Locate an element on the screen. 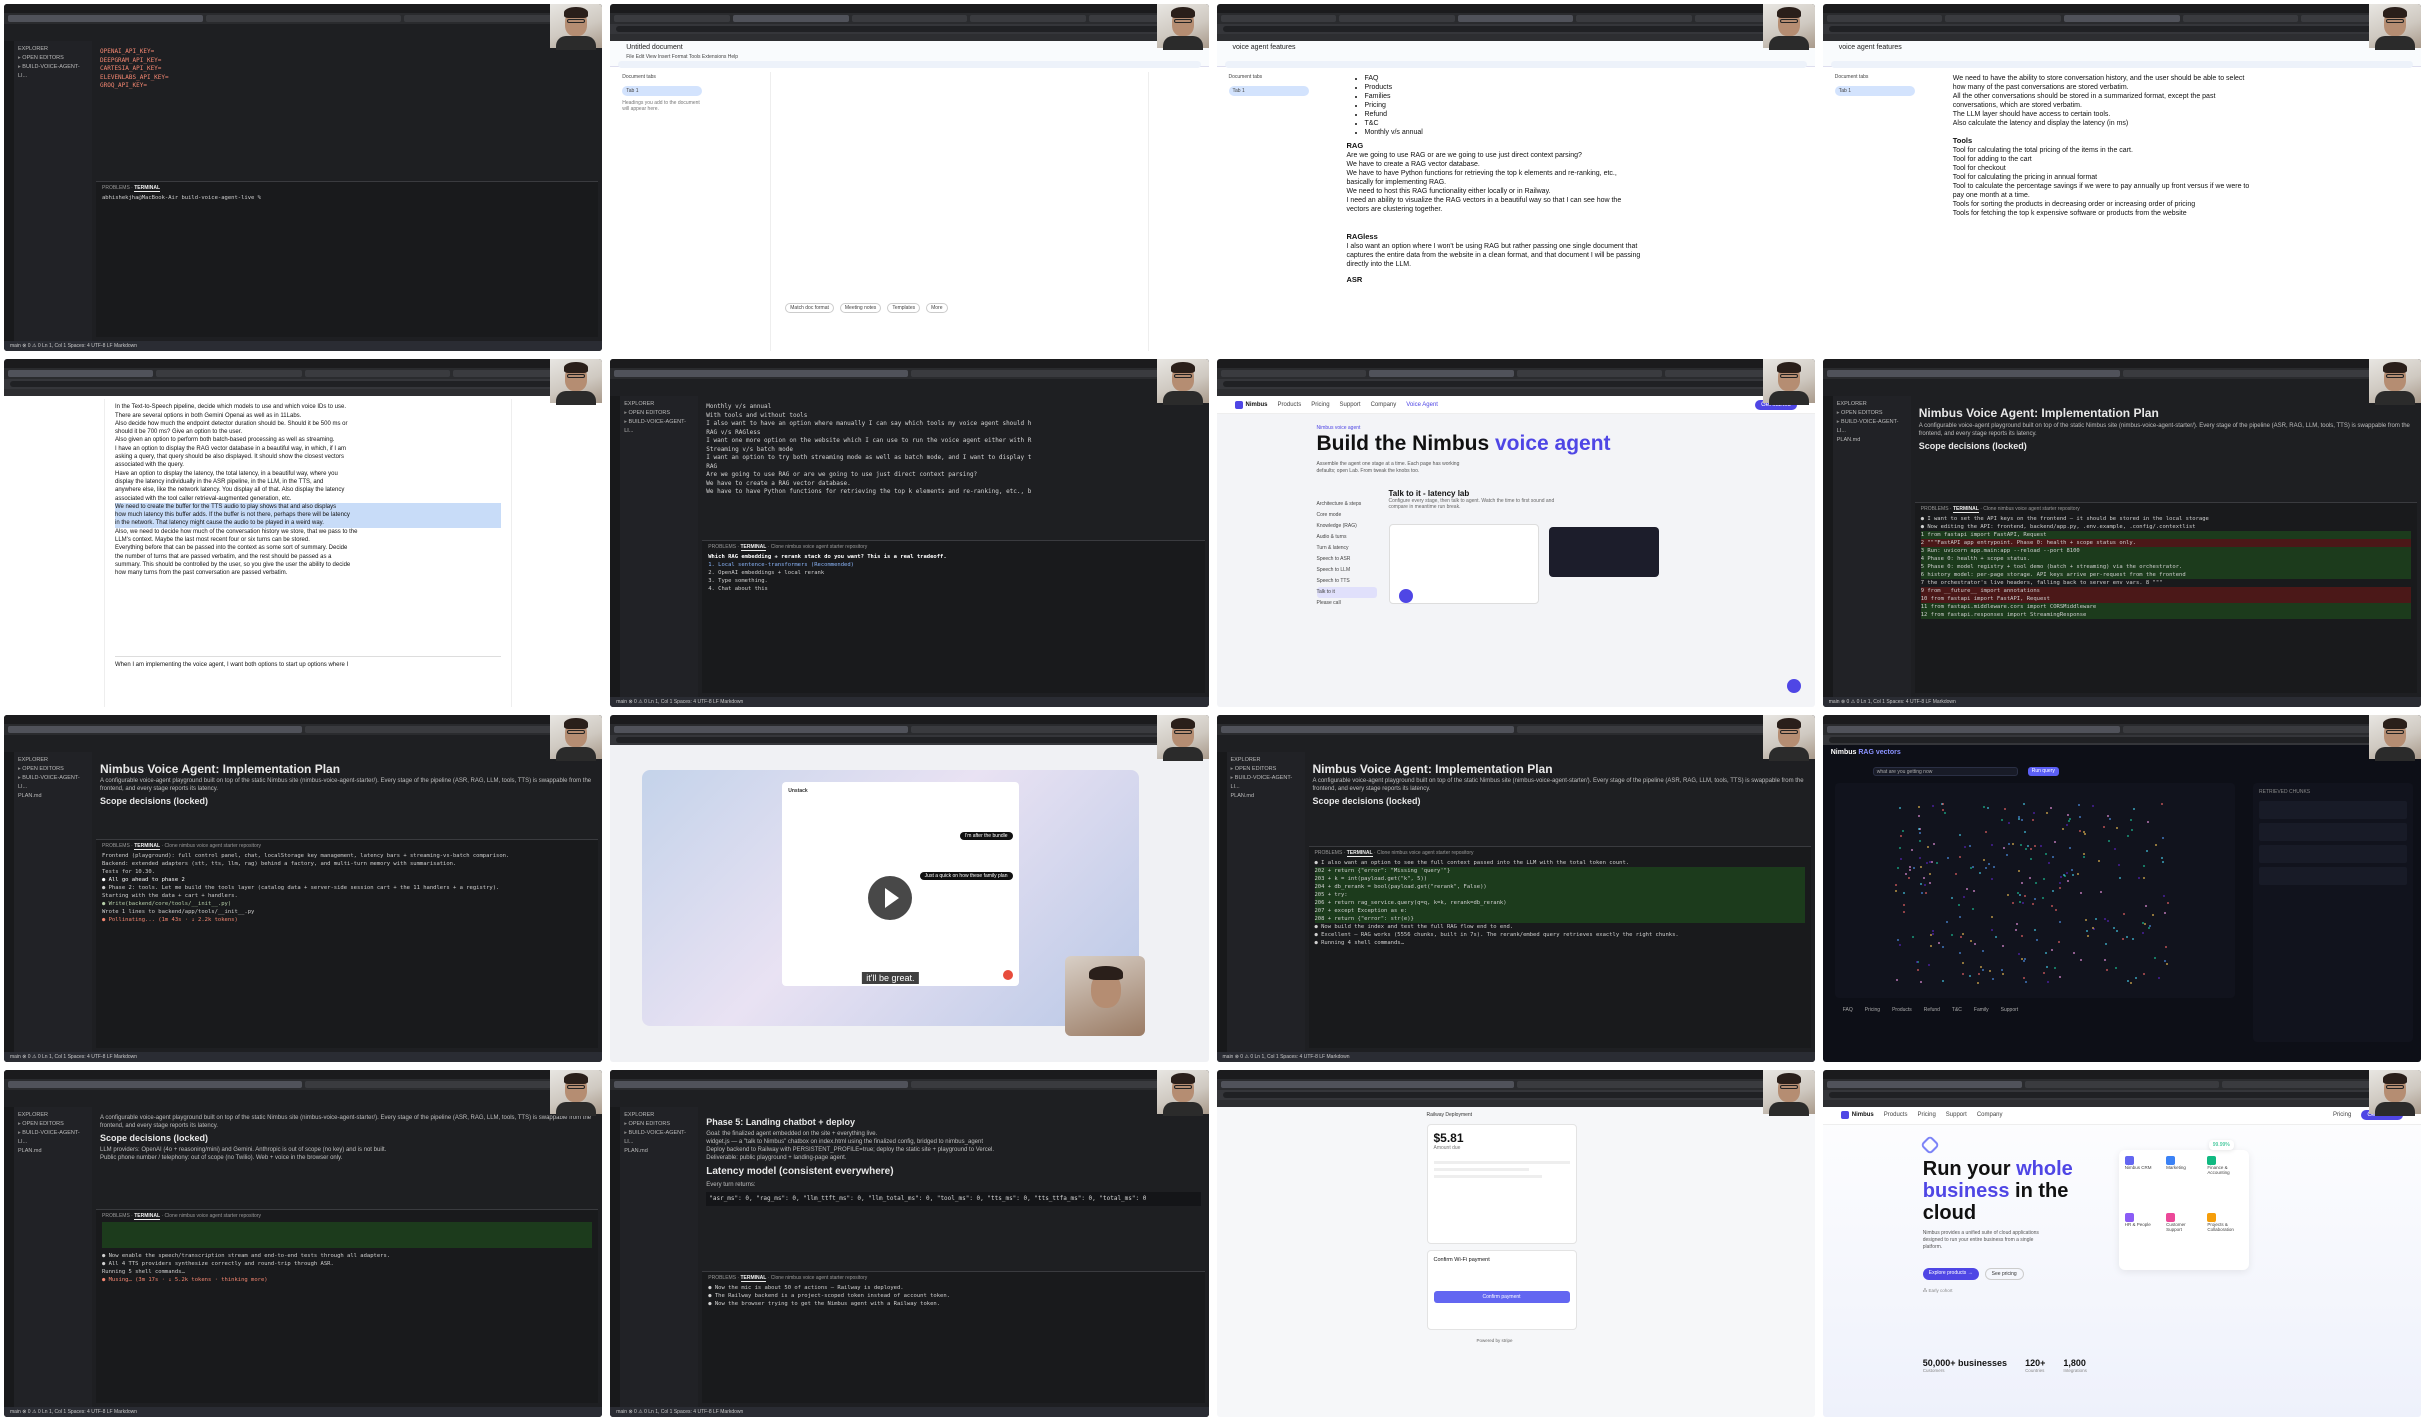  stage-item: Knowledge (RAG) is located at coordinates (1347, 526).